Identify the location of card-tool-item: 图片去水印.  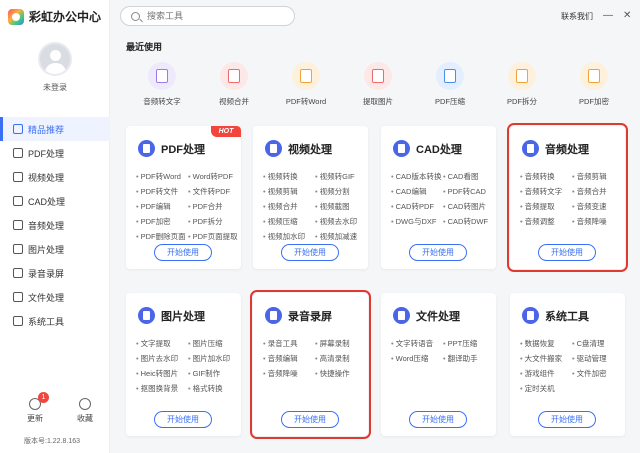
(162, 358).